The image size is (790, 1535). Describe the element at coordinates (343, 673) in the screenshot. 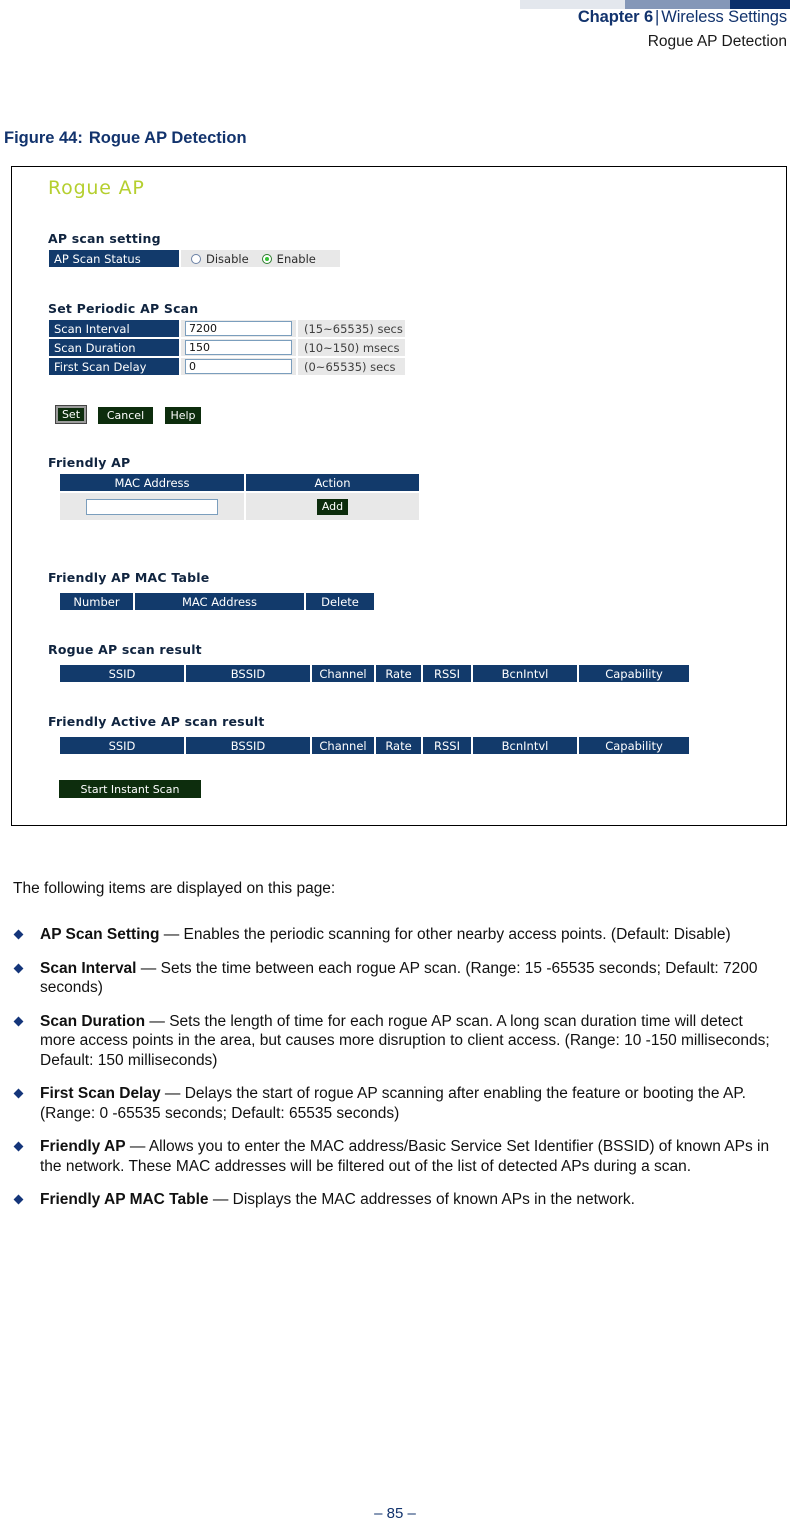

I see `rogue-col-channel: Channel` at that location.